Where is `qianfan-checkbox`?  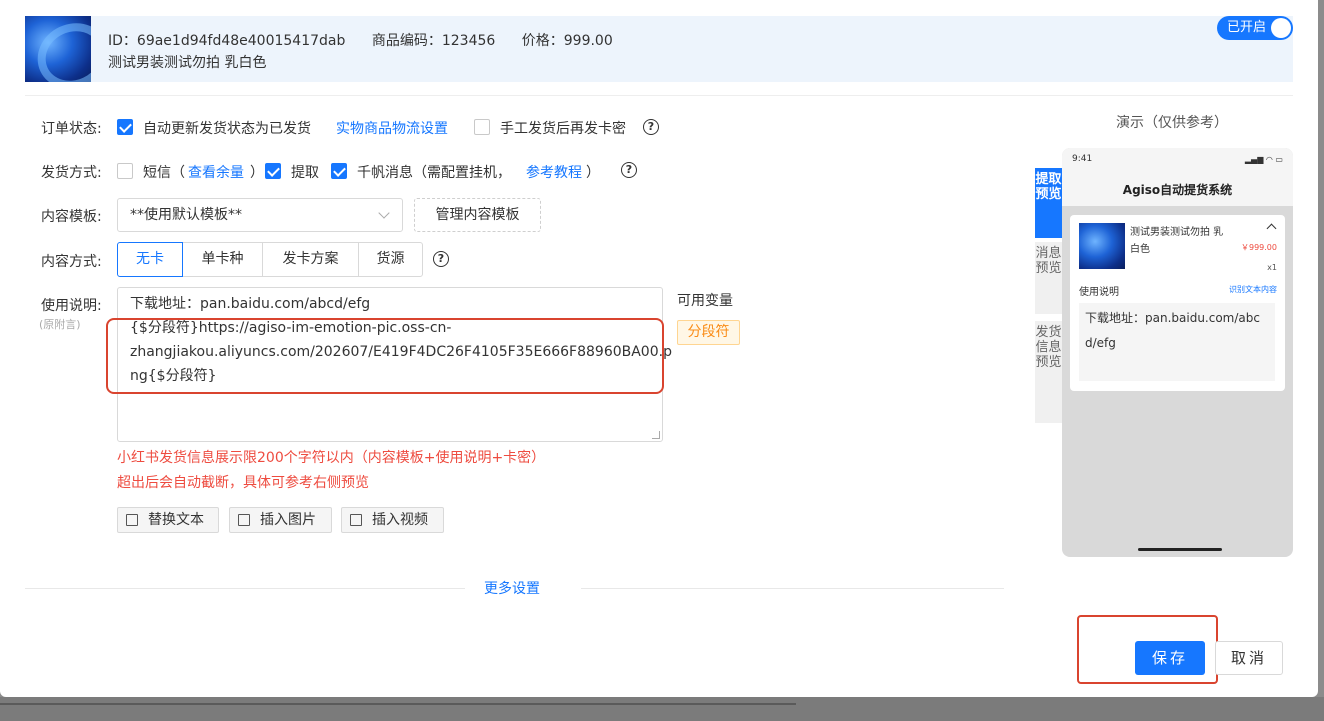
qianfan-checkbox is located at coordinates (339, 171).